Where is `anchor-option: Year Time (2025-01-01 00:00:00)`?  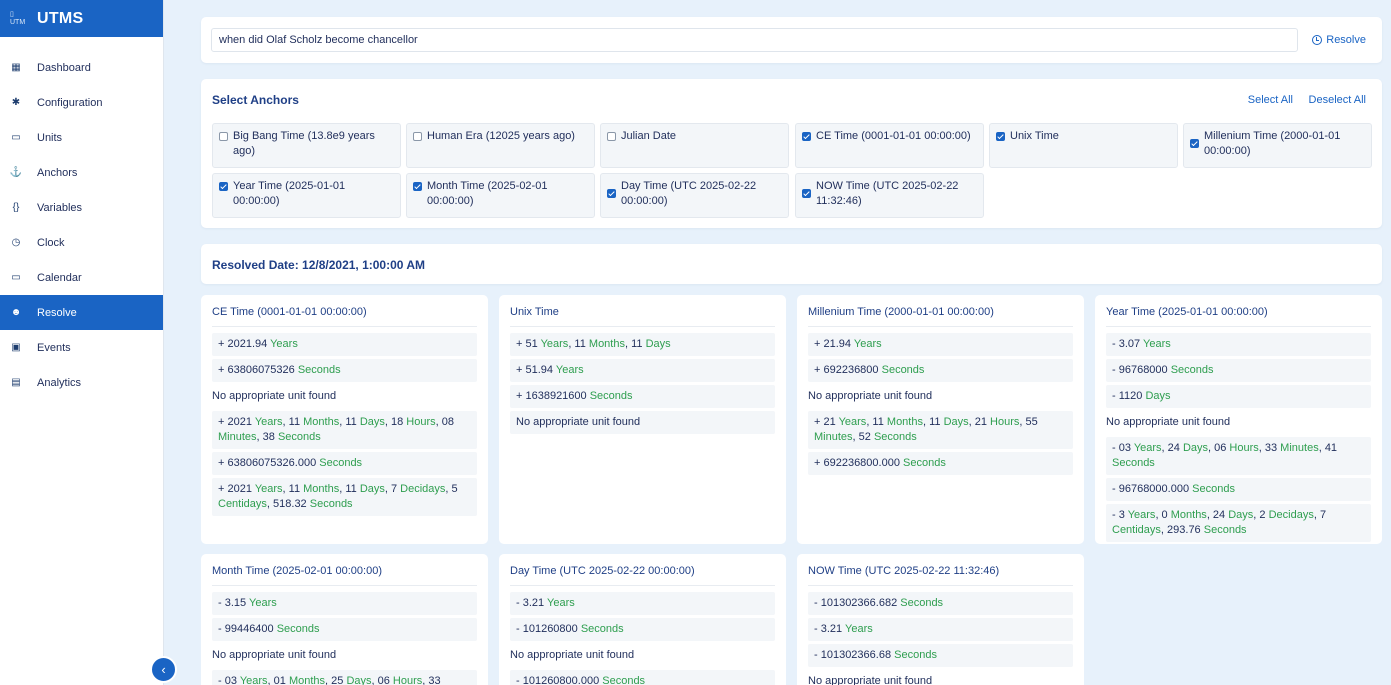
anchor-option: Year Time (2025-01-01 00:00:00) is located at coordinates (306, 195).